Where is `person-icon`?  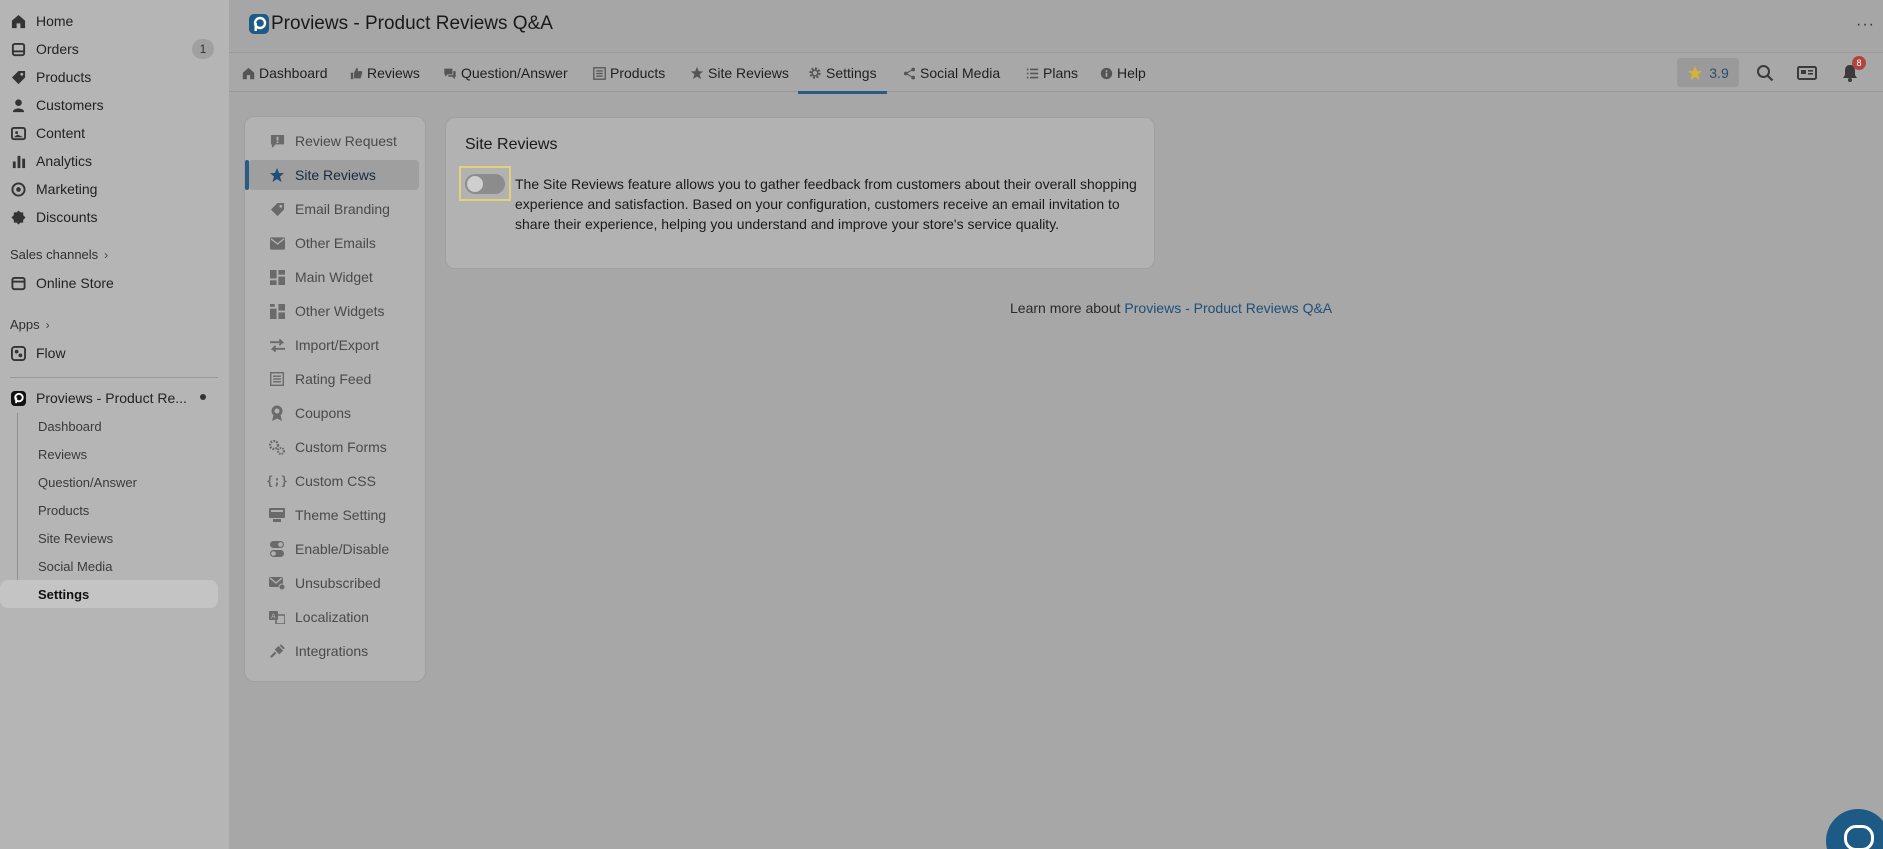
person-icon is located at coordinates (18, 105).